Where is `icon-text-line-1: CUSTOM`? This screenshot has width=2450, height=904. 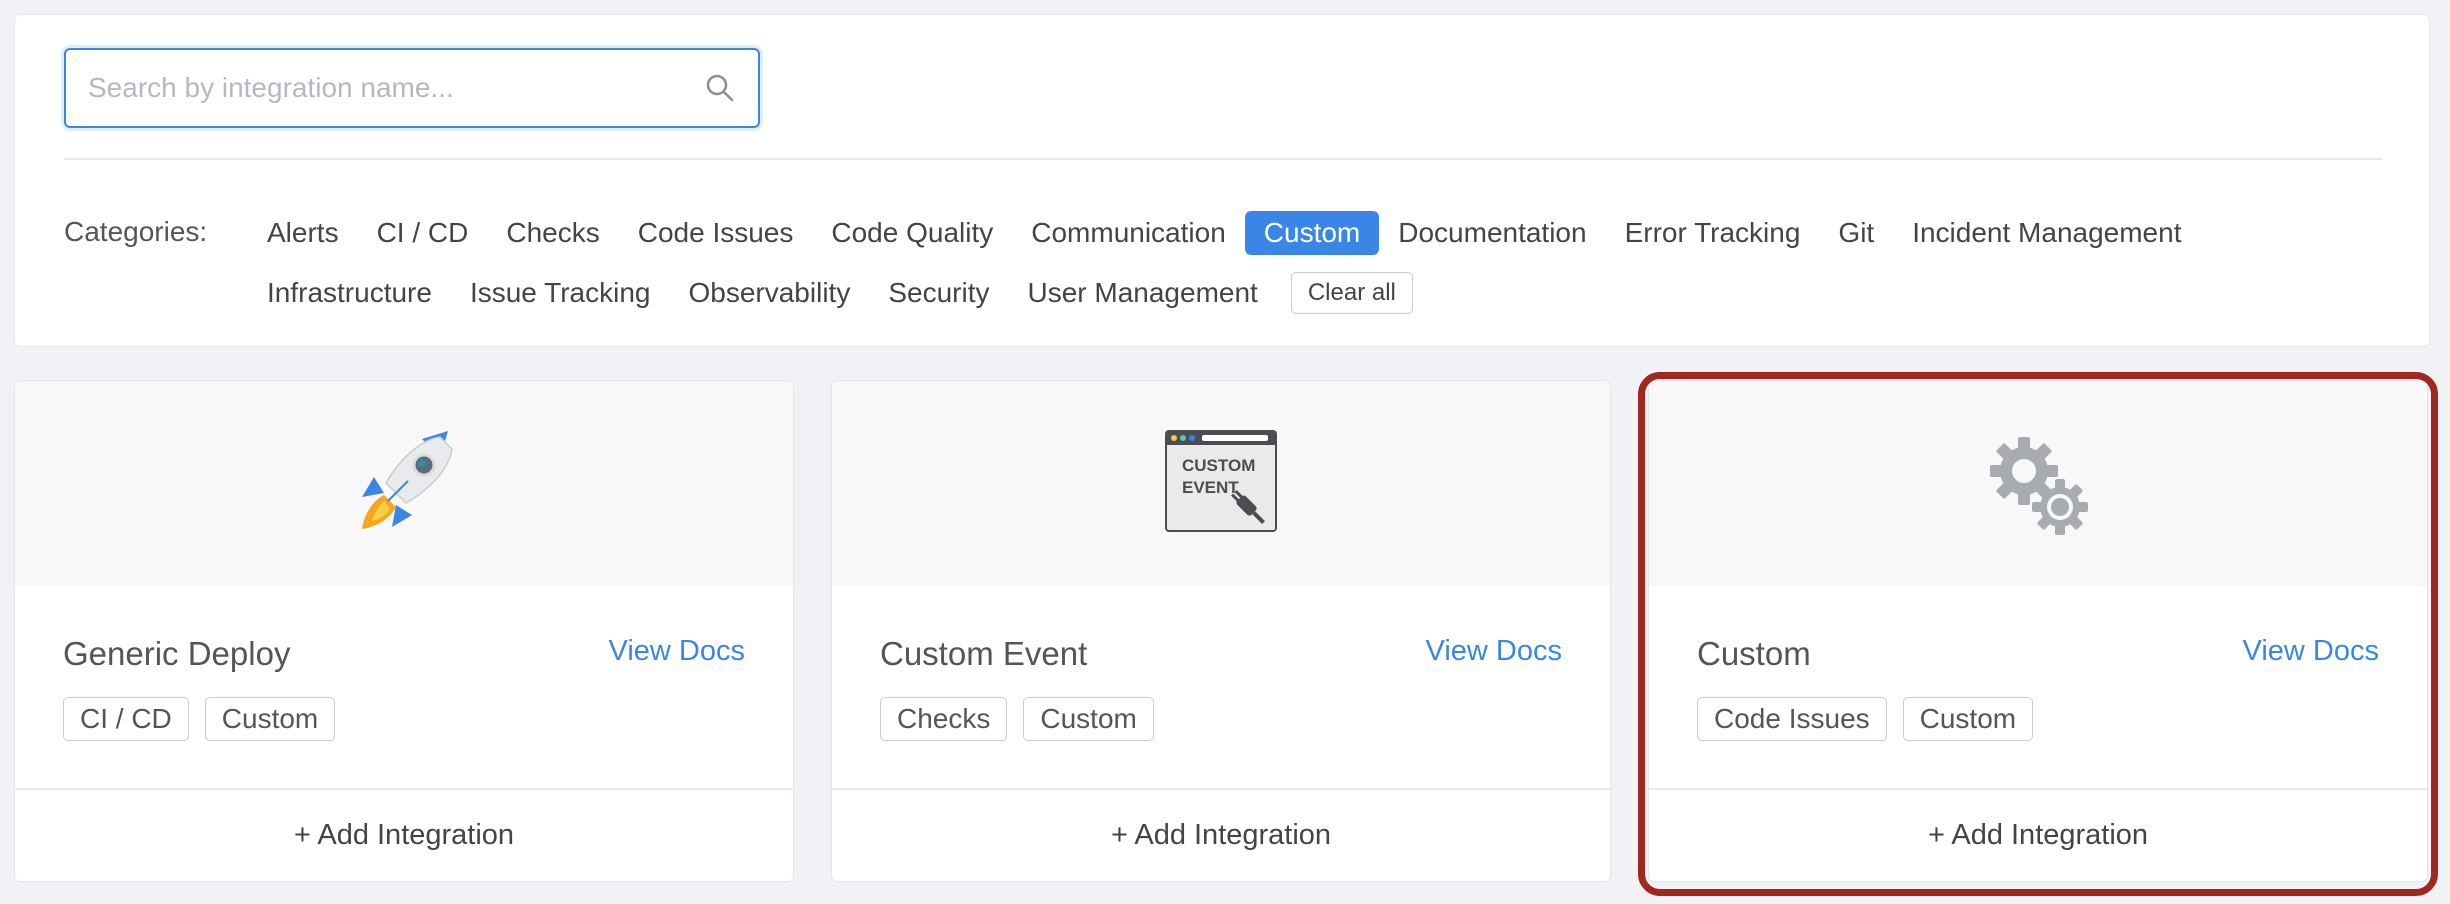
icon-text-line-1: CUSTOM is located at coordinates (1218, 465).